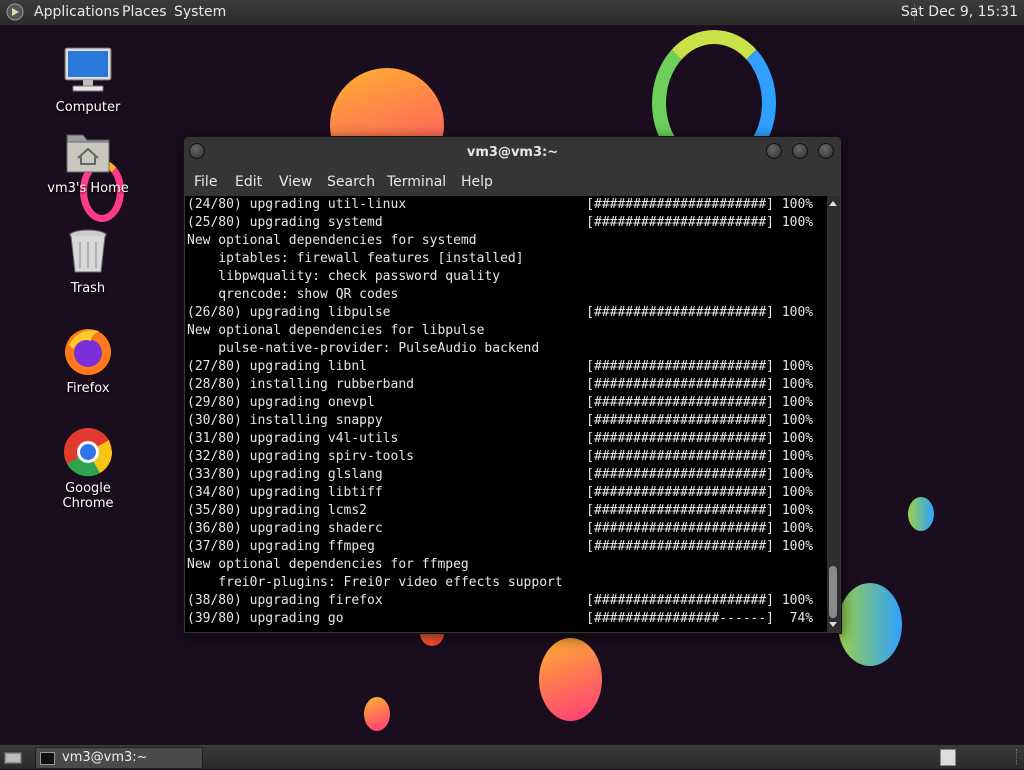  I want to click on trash-icon, so click(88, 252).